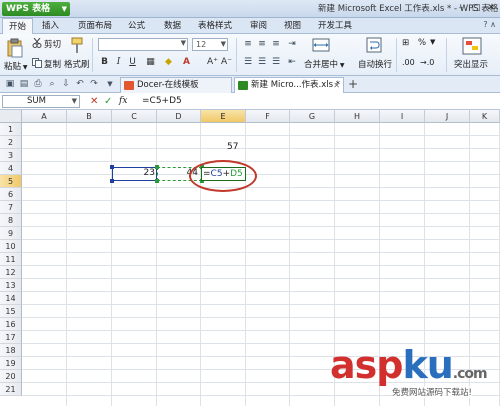  What do you see at coordinates (212, 62) in the screenshot?
I see `increase-font-icon: A⁺` at bounding box center [212, 62].